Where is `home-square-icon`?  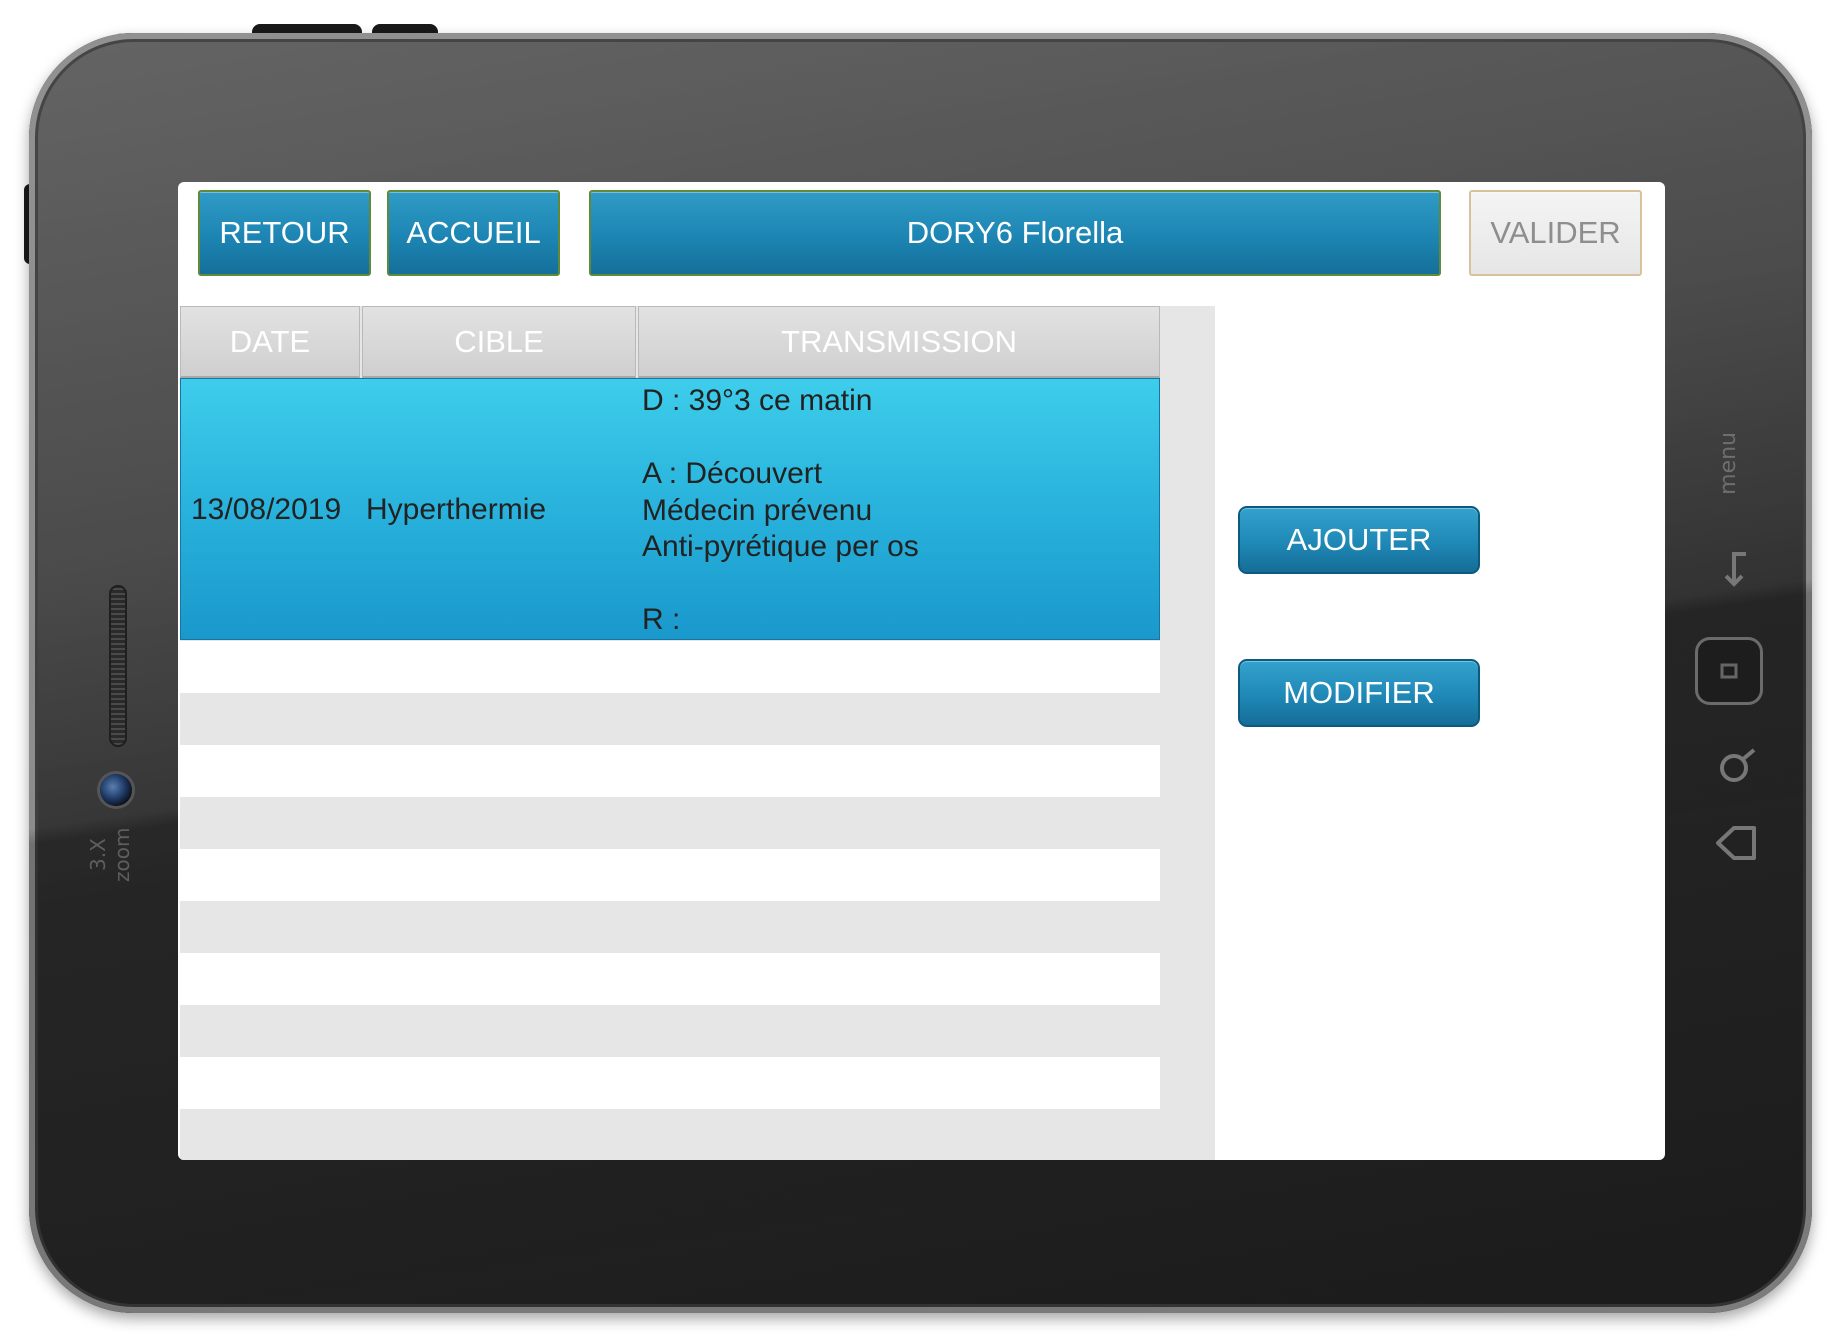
home-square-icon is located at coordinates (1729, 671).